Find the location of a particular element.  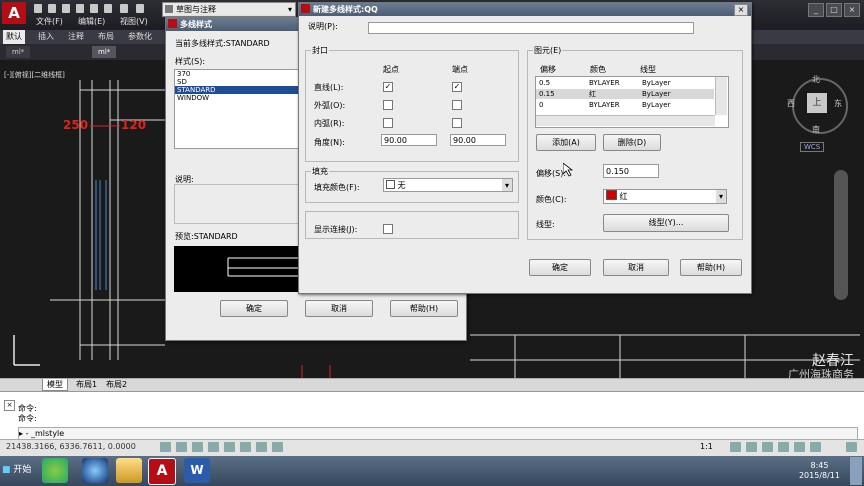

viewcube-top-face: 上 is located at coordinates (817, 103).